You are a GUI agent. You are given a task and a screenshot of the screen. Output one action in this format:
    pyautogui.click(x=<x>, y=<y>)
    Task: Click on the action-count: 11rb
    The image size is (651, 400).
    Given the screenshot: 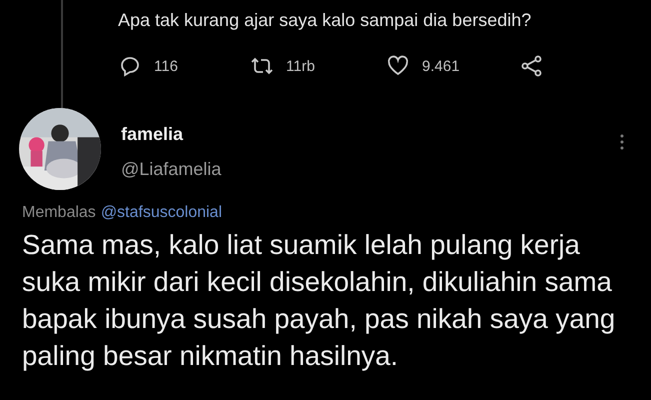 What is the action you would take?
    pyautogui.click(x=300, y=66)
    